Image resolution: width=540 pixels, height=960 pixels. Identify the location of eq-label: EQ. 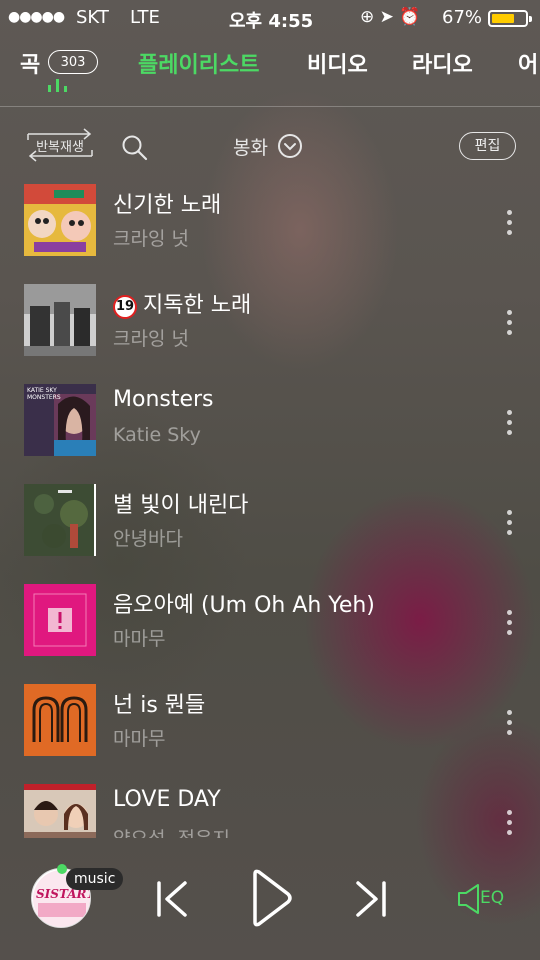
(492, 898).